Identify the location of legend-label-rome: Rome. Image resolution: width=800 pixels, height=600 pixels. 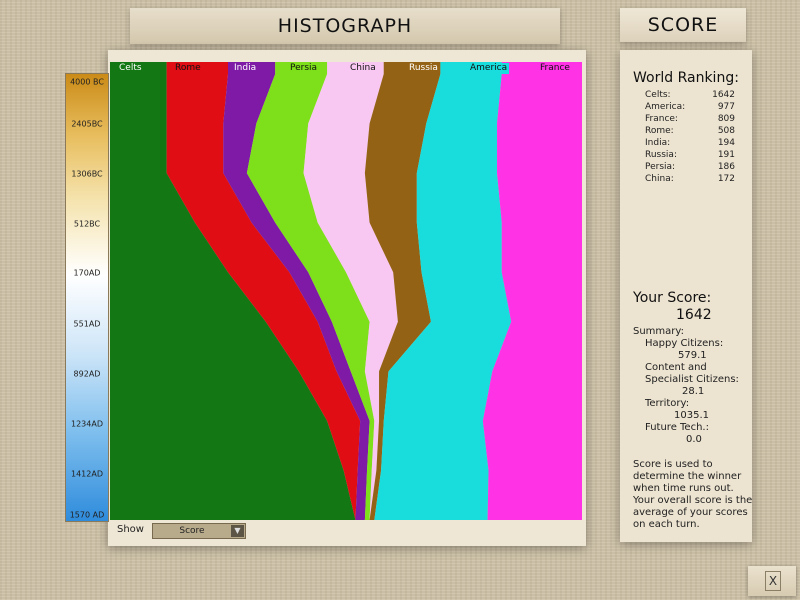
(188, 68).